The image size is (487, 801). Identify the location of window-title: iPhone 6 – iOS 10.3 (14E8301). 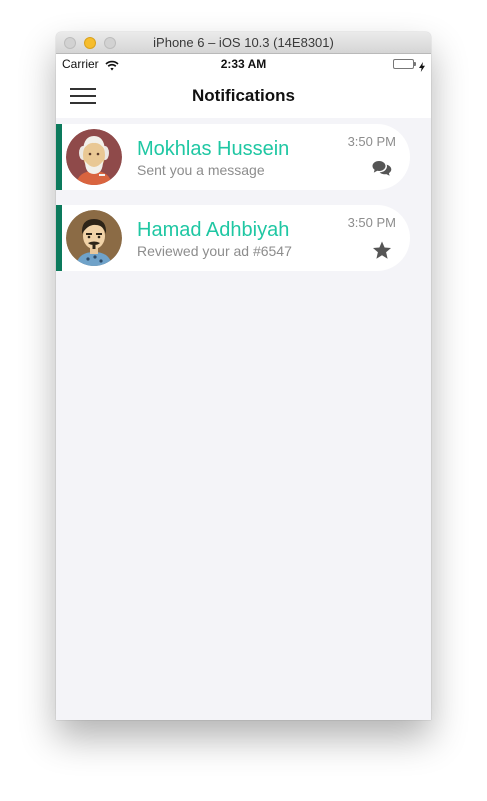
(243, 42).